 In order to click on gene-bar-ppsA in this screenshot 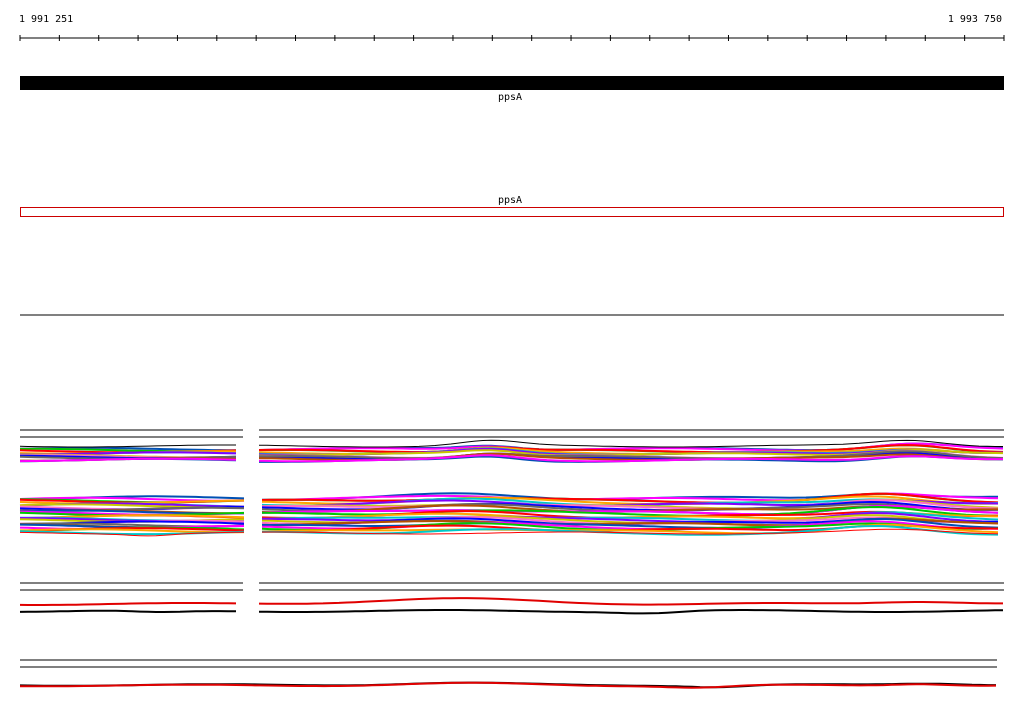, I will do `click(512, 83)`.